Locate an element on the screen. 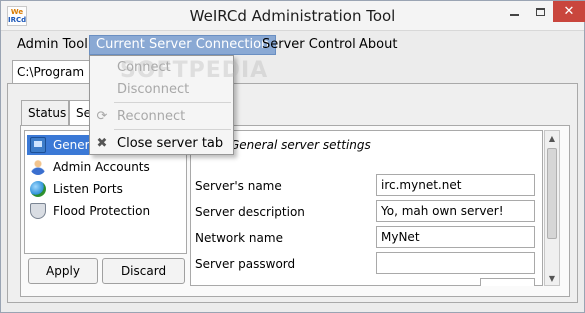 The image size is (585, 313). disconnect-icon is located at coordinates (102, 89).